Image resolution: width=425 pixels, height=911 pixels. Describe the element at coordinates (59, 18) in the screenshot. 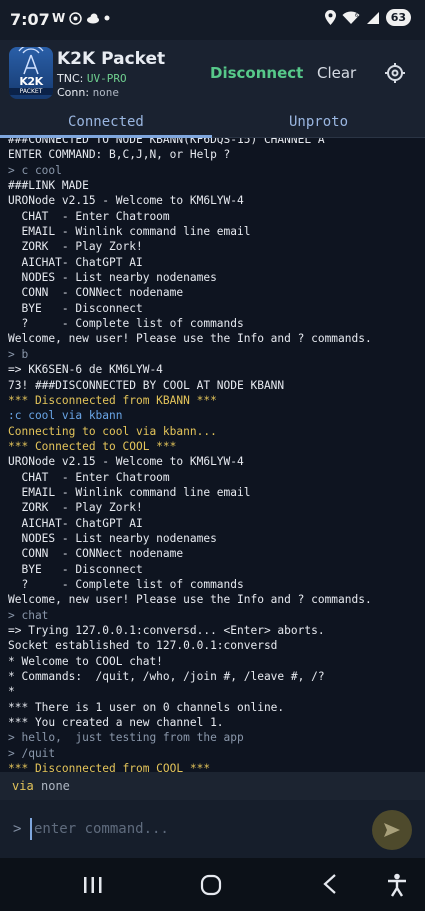

I see `w-notification-icon: W` at that location.